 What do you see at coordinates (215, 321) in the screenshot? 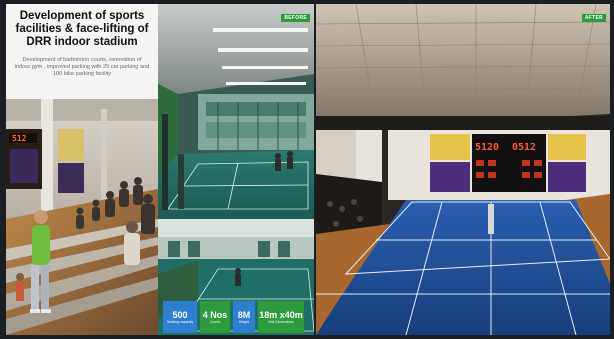
I see `stat-courts-label: Courts` at bounding box center [215, 321].